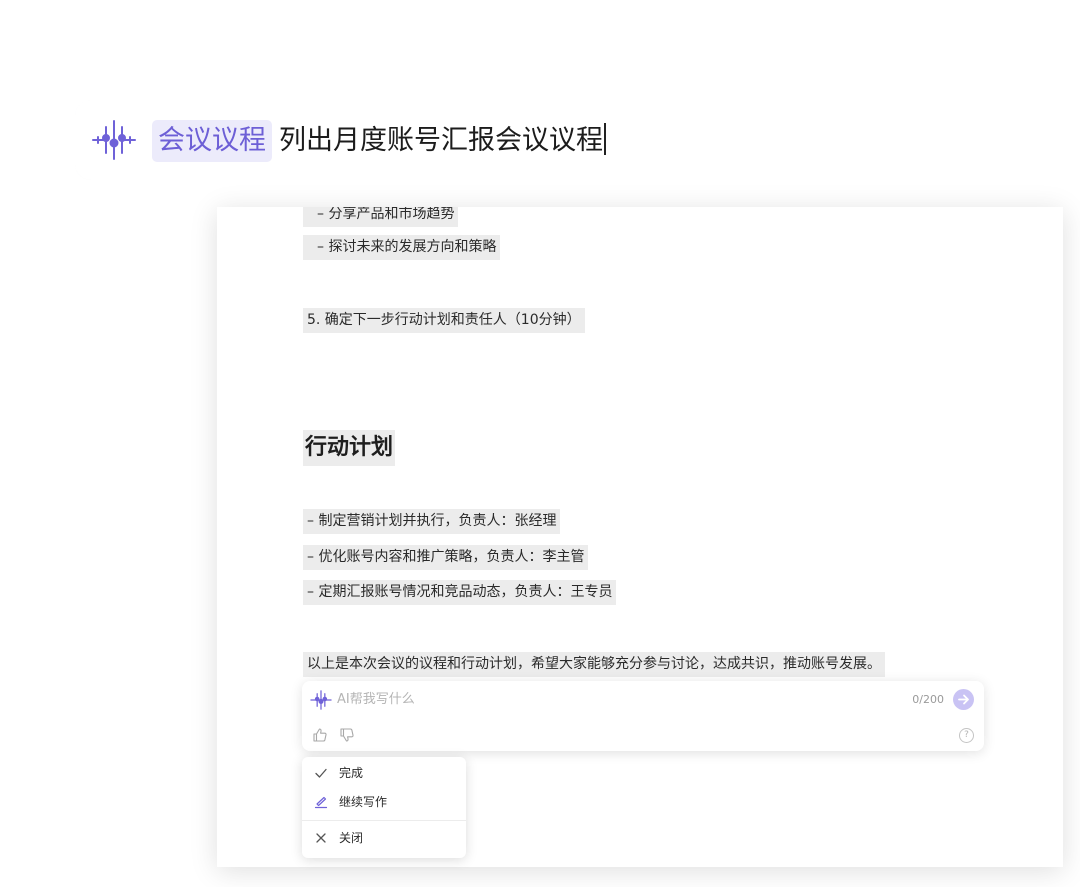 The width and height of the screenshot is (1080, 887). I want to click on thumbs-up-icon, so click(320, 735).